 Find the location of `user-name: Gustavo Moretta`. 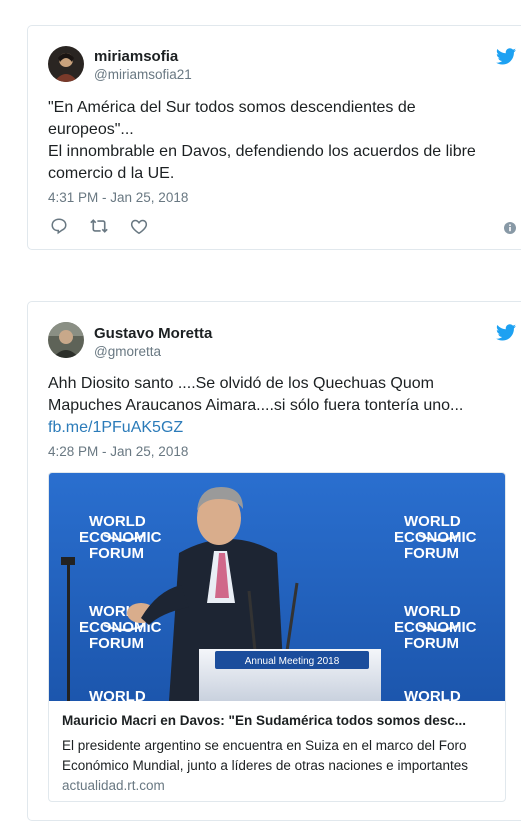

user-name: Gustavo Moretta is located at coordinates (153, 333).